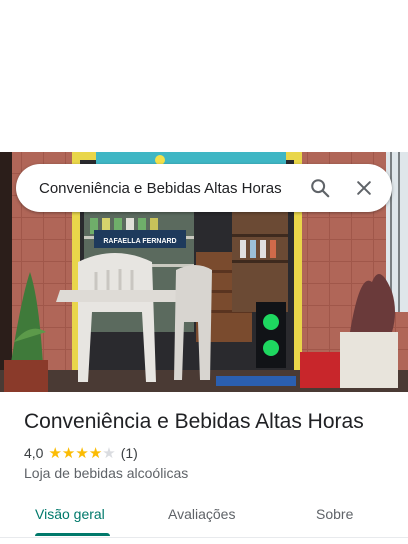 The height and width of the screenshot is (544, 408). I want to click on star-empty-icon: ★, so click(109, 453).